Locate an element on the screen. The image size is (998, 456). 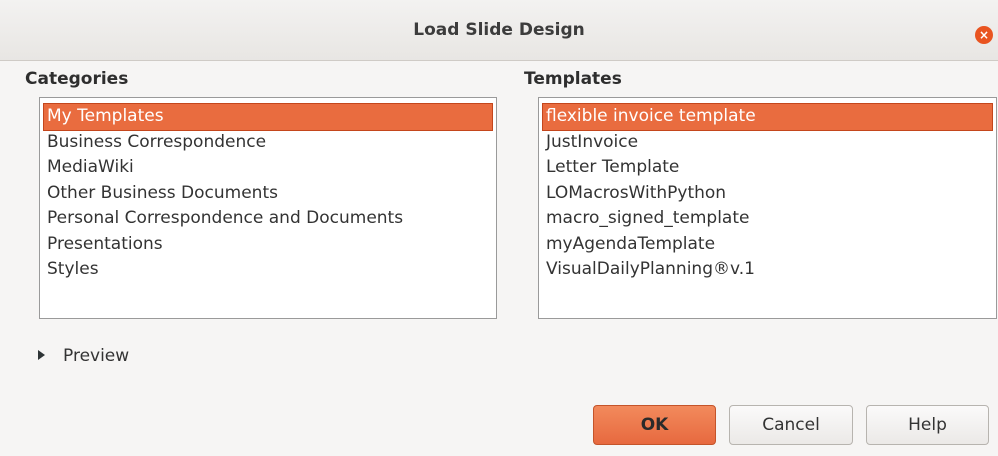
category-item-my-templates: My Templates is located at coordinates (268, 117).